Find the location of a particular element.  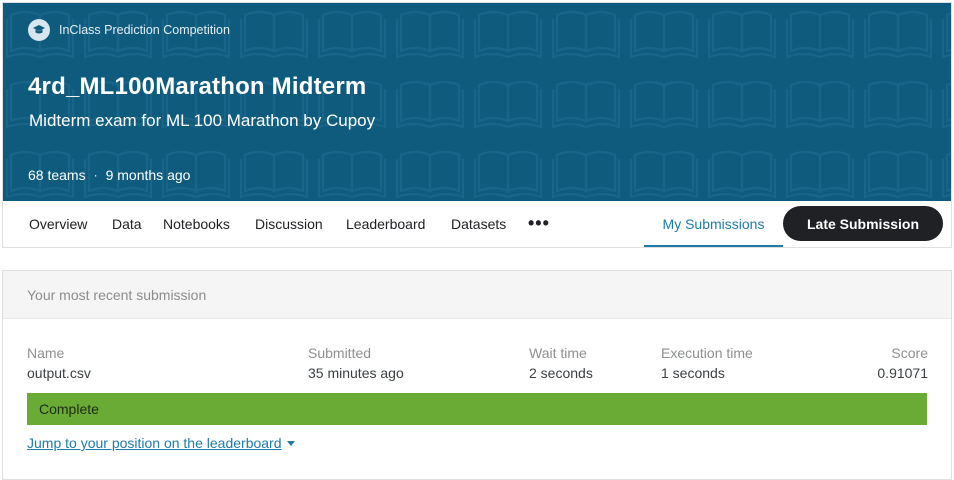

late-submission-button: Late Submission is located at coordinates (863, 223).